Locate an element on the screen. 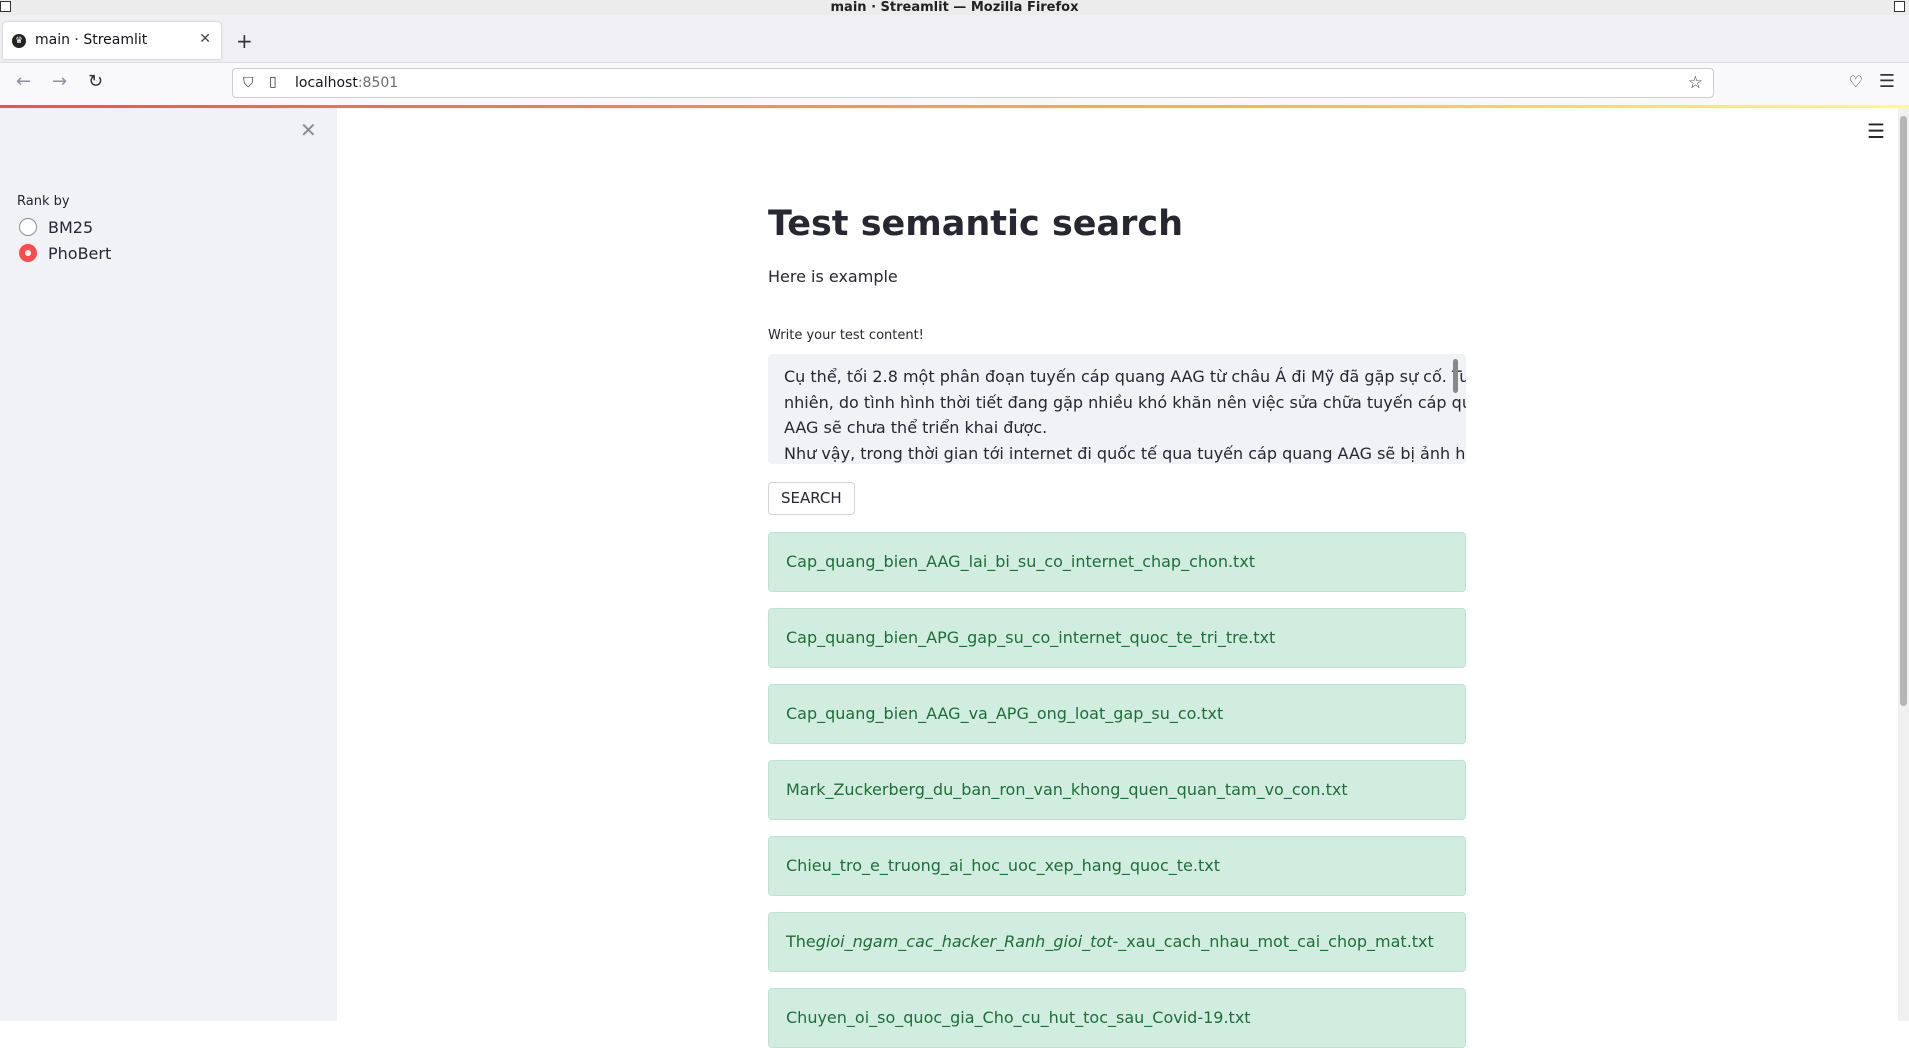 The image size is (1909, 1048). radio-option-bm25: BM25 is located at coordinates (56, 227).